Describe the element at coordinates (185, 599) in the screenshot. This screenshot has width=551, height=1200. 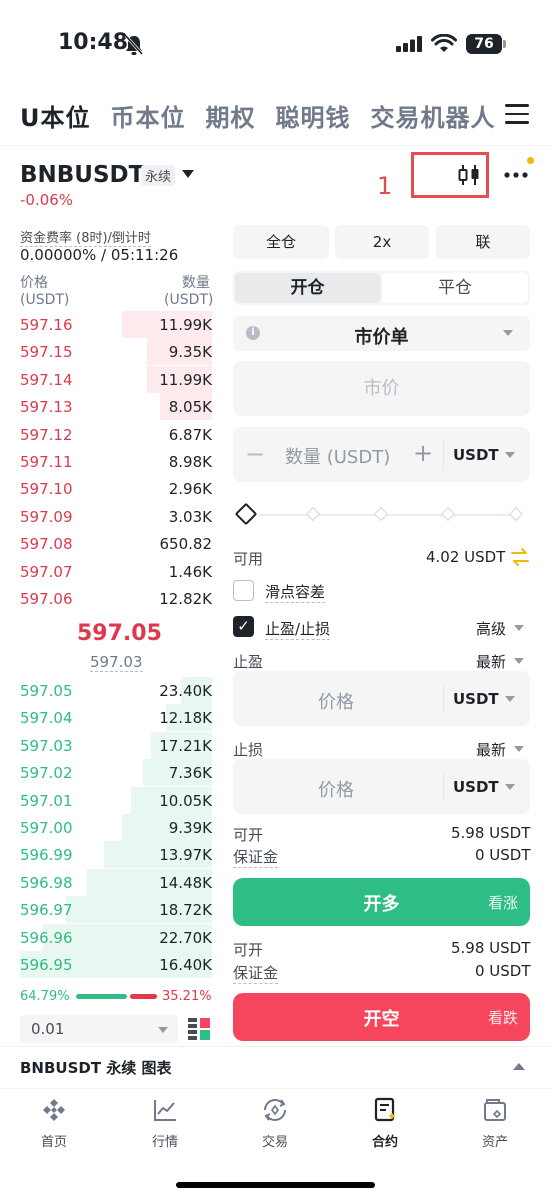
I see `ask-quantity: 12.82K` at that location.